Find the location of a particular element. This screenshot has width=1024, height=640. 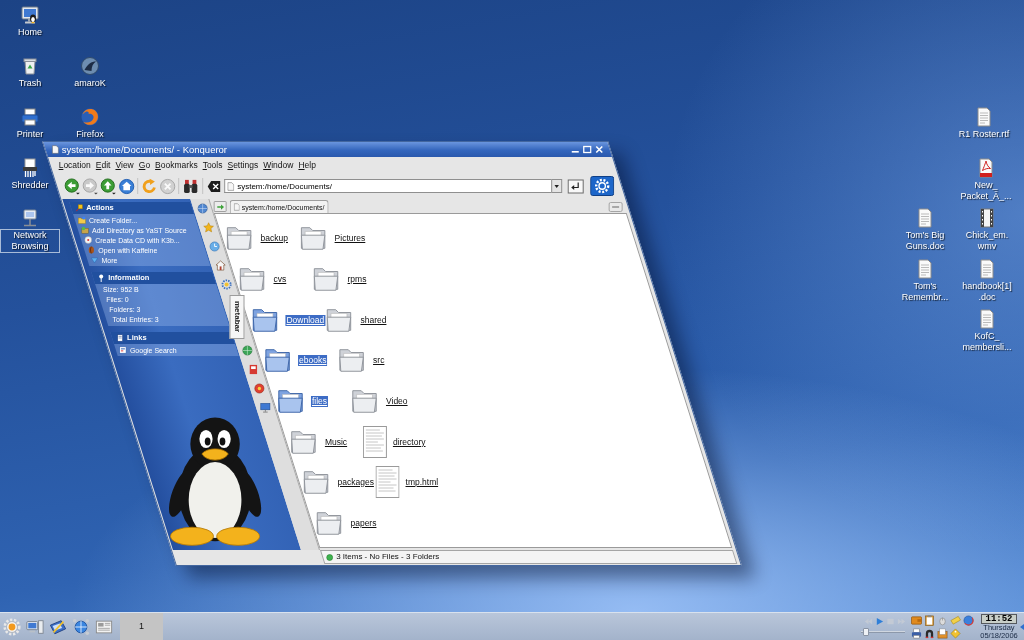

file-item: directory is located at coordinates (394, 441).